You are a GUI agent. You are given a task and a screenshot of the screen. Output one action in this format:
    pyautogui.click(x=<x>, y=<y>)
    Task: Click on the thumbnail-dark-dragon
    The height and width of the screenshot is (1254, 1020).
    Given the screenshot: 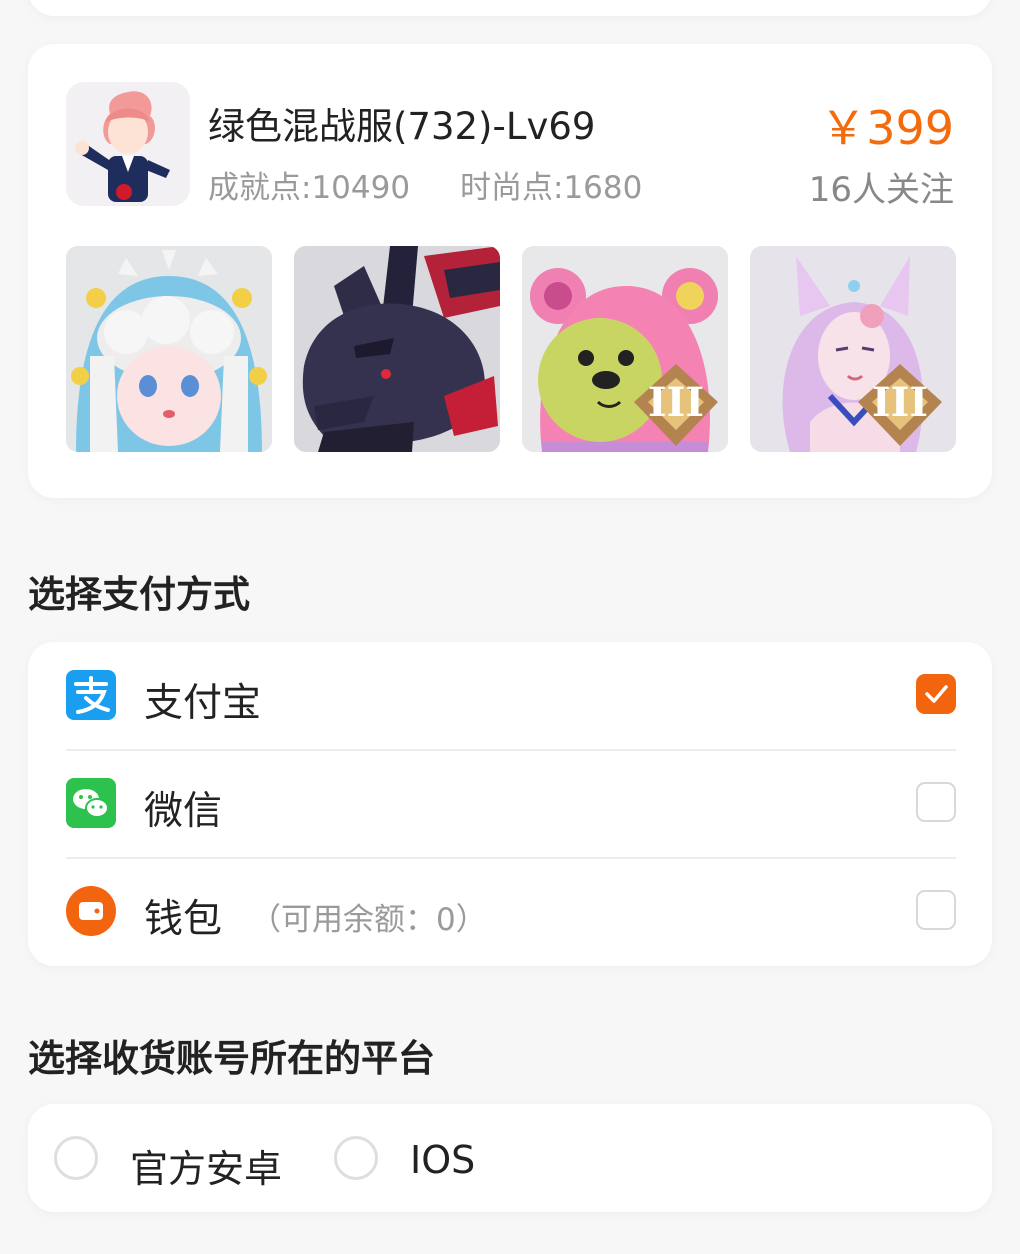 What is the action you would take?
    pyautogui.click(x=397, y=349)
    